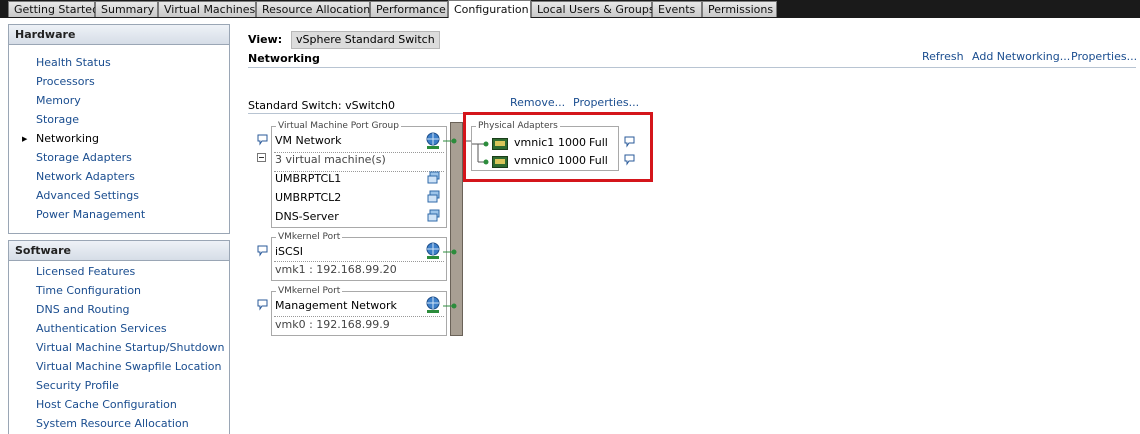  What do you see at coordinates (284, 58) in the screenshot?
I see `networking-title: Networking` at bounding box center [284, 58].